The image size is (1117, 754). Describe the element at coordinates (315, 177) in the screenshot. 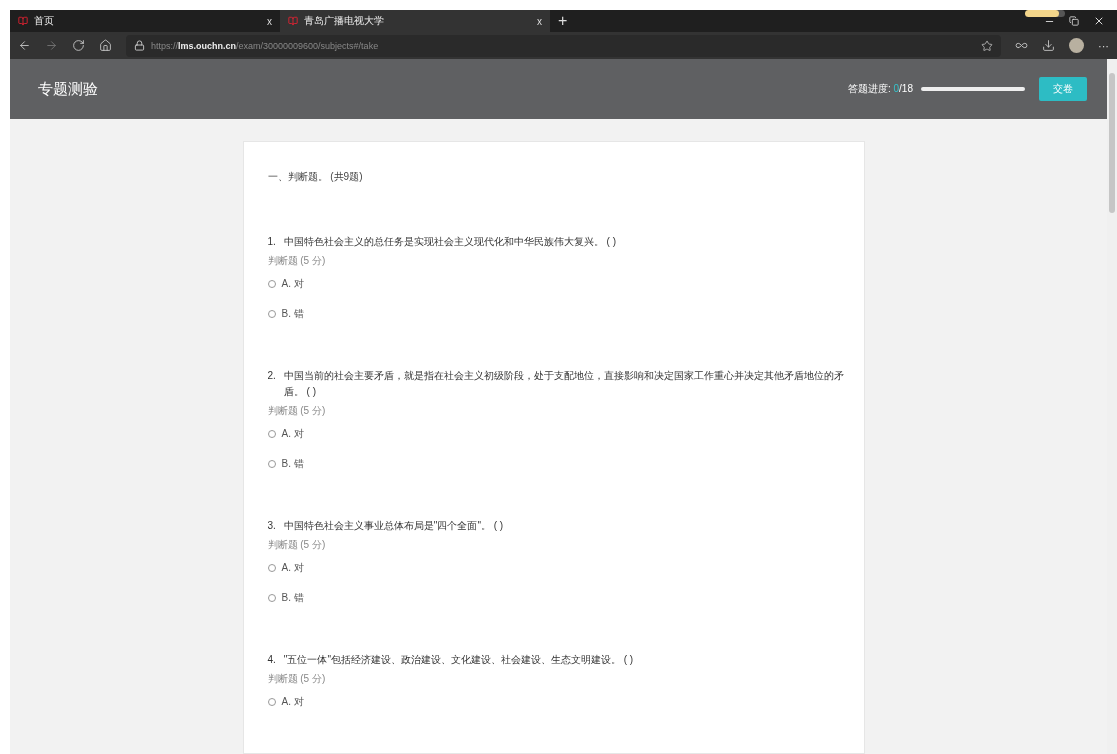

I see `section-title: 一、判断题。 (共9题)` at that location.